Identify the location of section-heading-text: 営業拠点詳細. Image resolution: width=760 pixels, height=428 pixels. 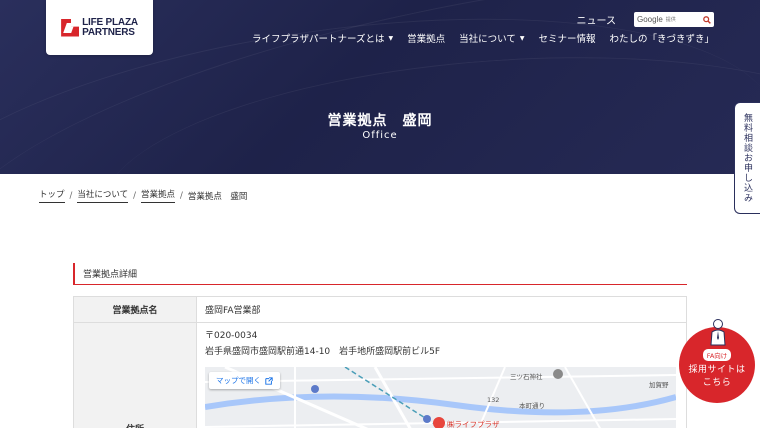
(110, 275).